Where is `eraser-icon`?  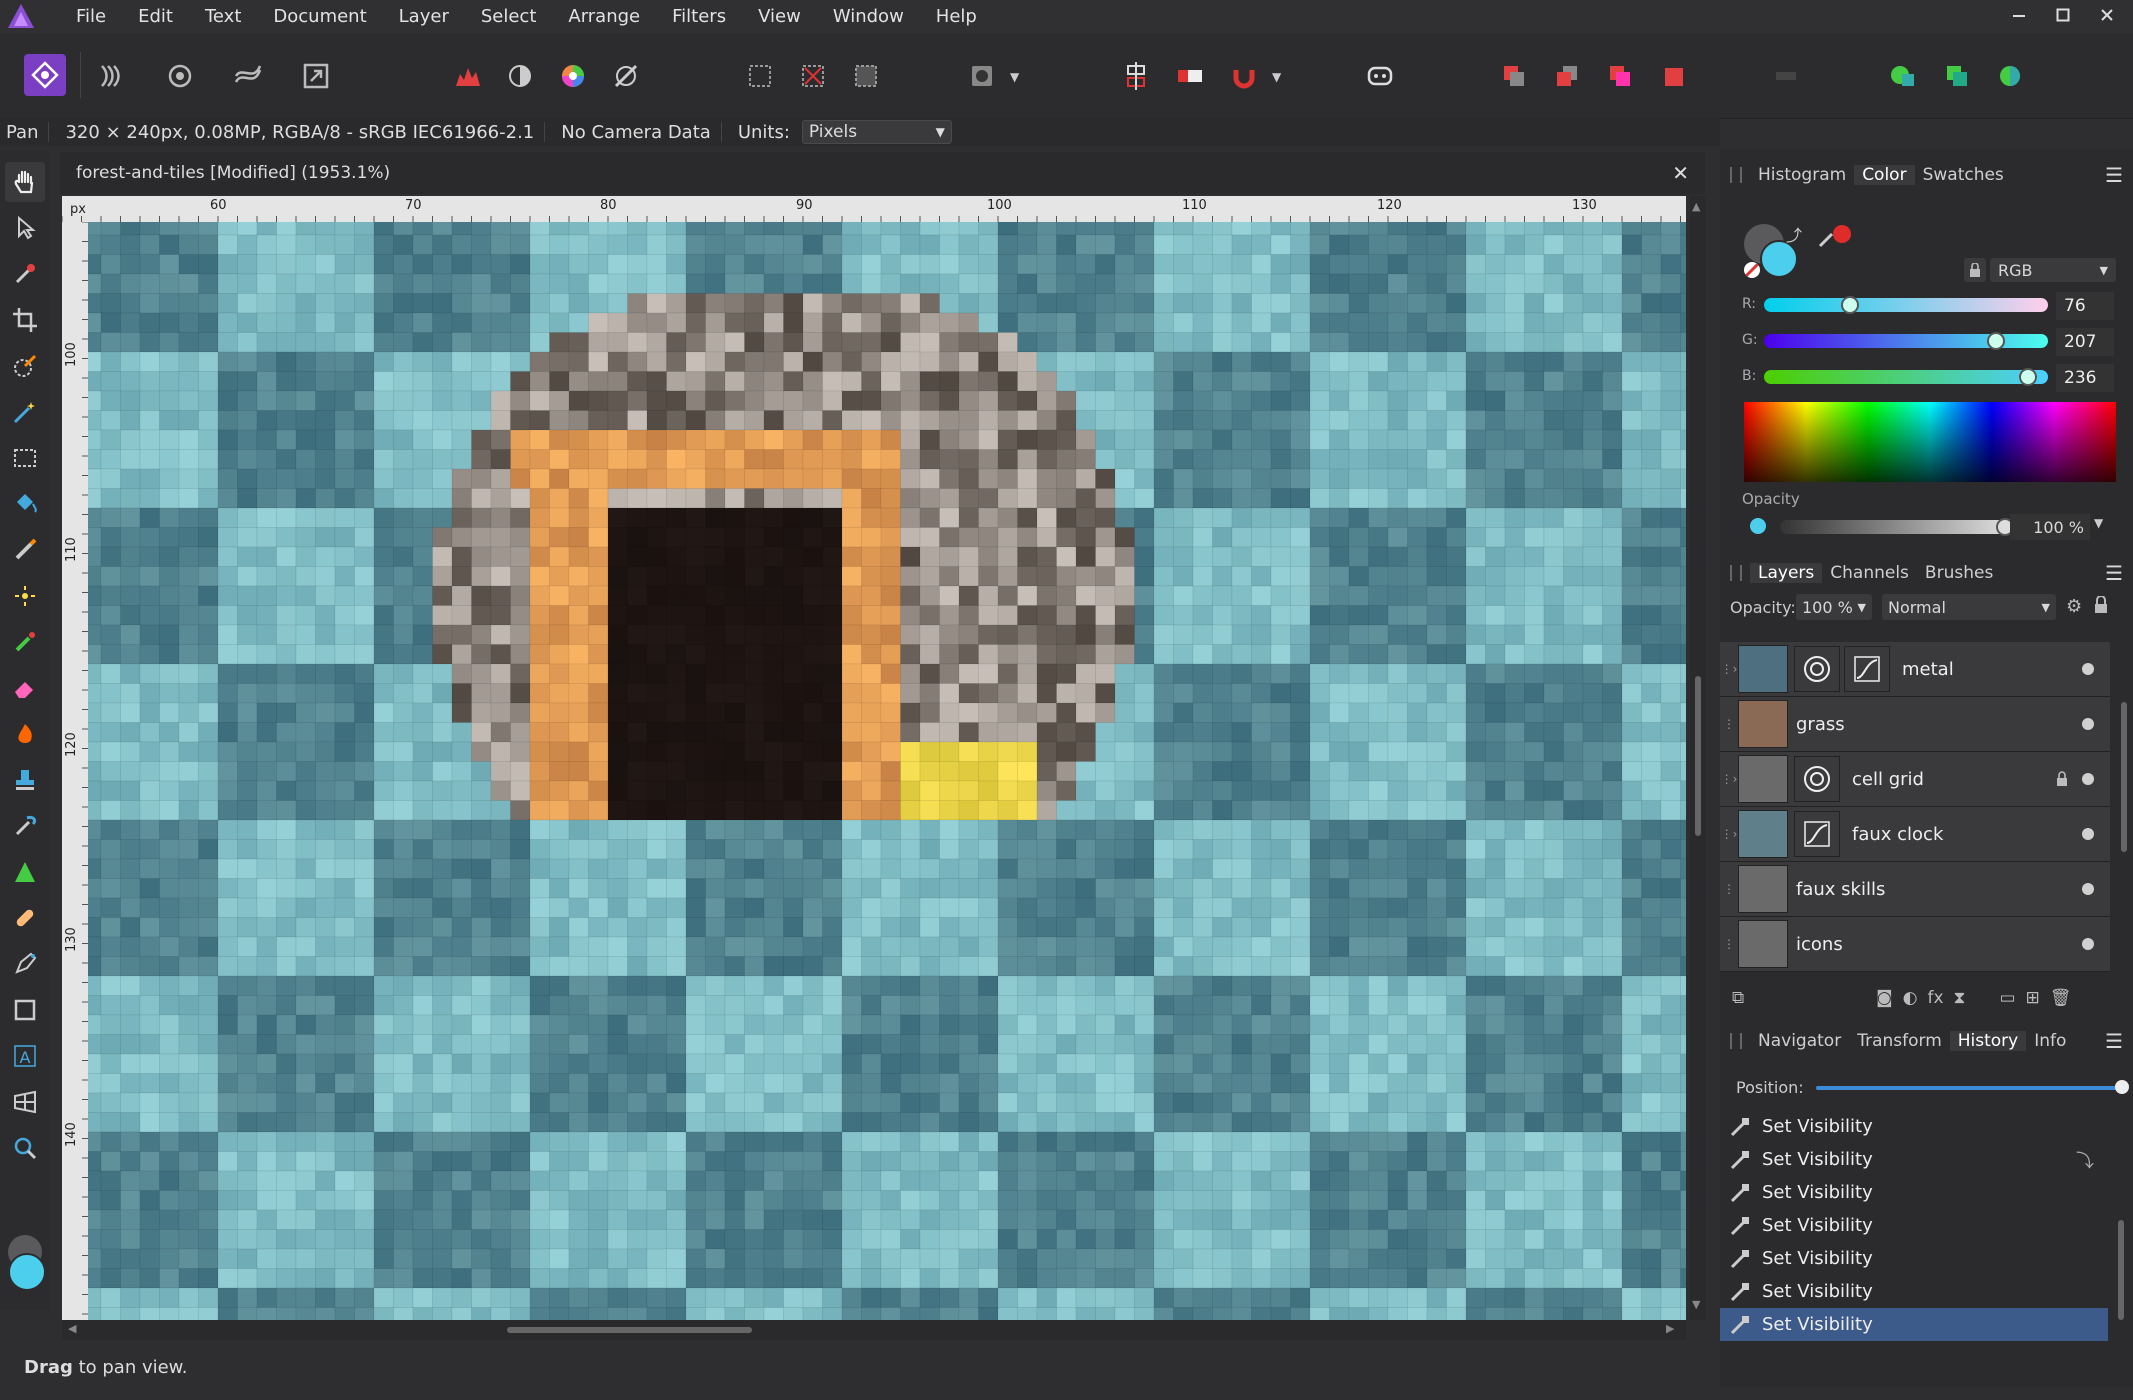
eraser-icon is located at coordinates (24, 690).